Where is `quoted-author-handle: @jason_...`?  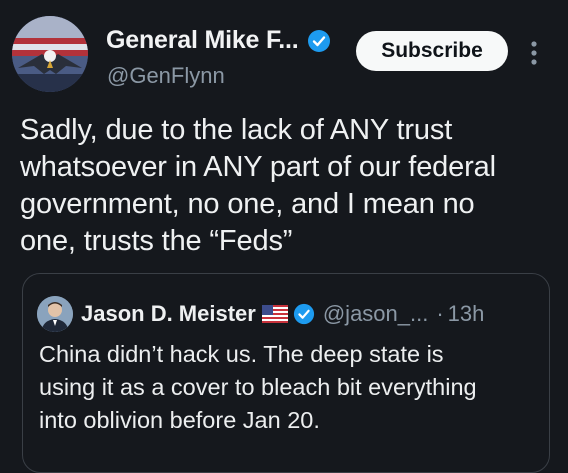
quoted-author-handle: @jason_... is located at coordinates (376, 314).